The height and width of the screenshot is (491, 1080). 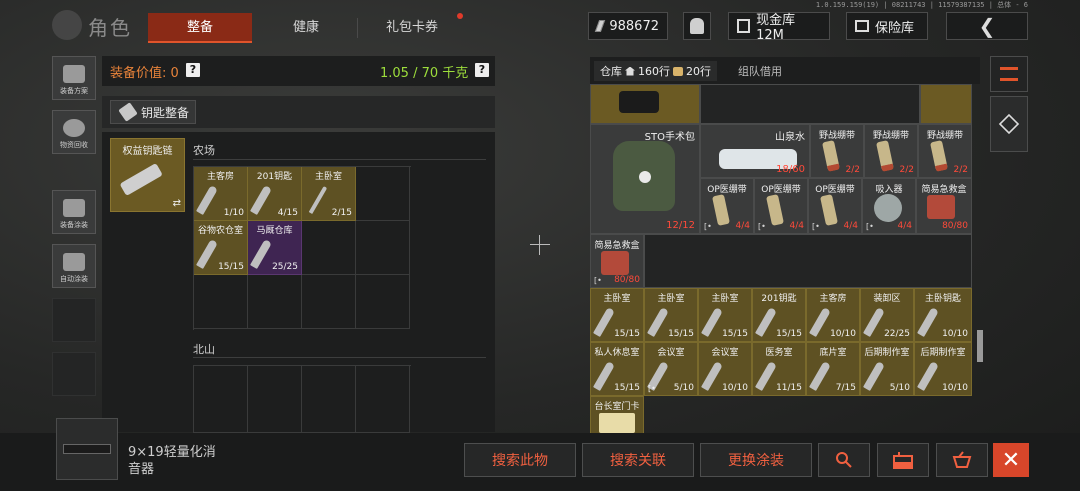 I want to click on stash-item-keycard: 台长室门卡, so click(x=617, y=416).